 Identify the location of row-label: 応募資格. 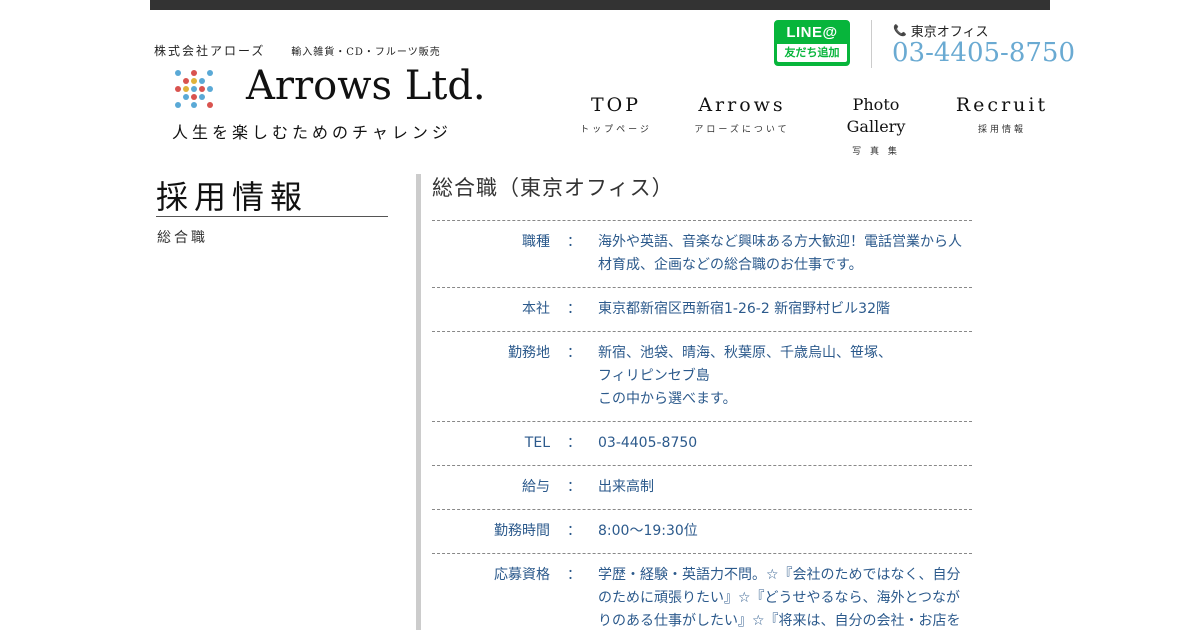
(522, 575).